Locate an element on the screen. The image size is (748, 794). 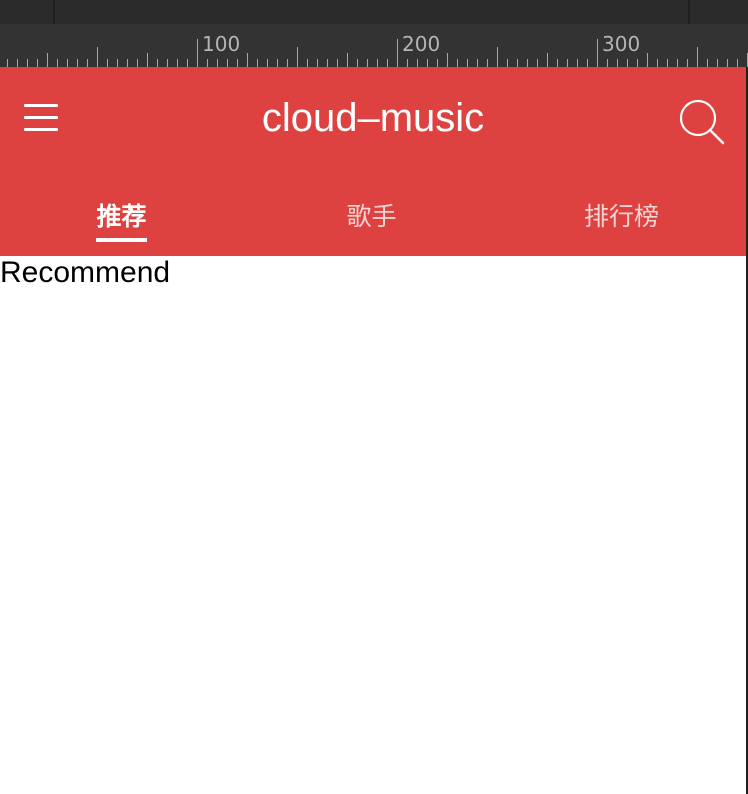
tab-recommend: 推荐 is located at coordinates (123, 220).